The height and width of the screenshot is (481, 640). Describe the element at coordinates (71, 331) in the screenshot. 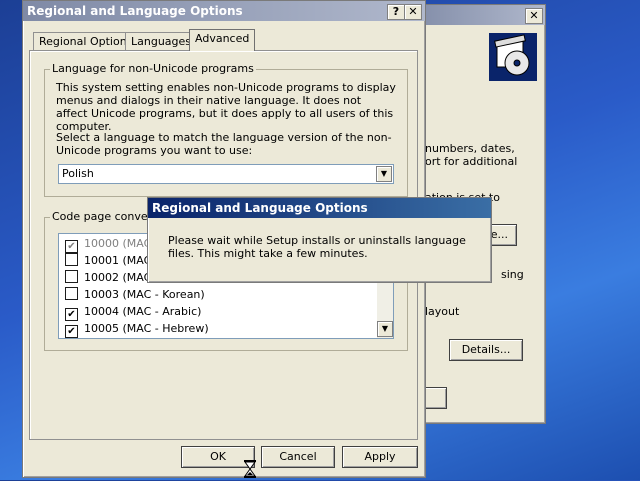

I see `checkbox-checked-icon: ✔` at that location.